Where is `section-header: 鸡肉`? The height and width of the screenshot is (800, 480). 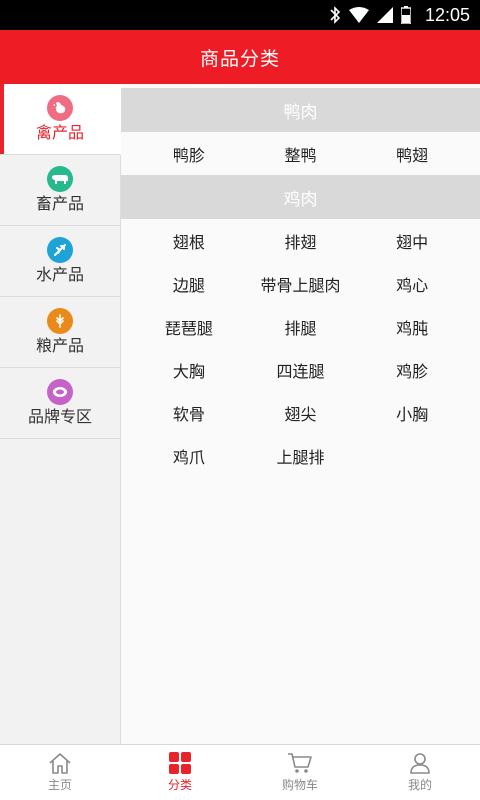 section-header: 鸡肉 is located at coordinates (300, 197).